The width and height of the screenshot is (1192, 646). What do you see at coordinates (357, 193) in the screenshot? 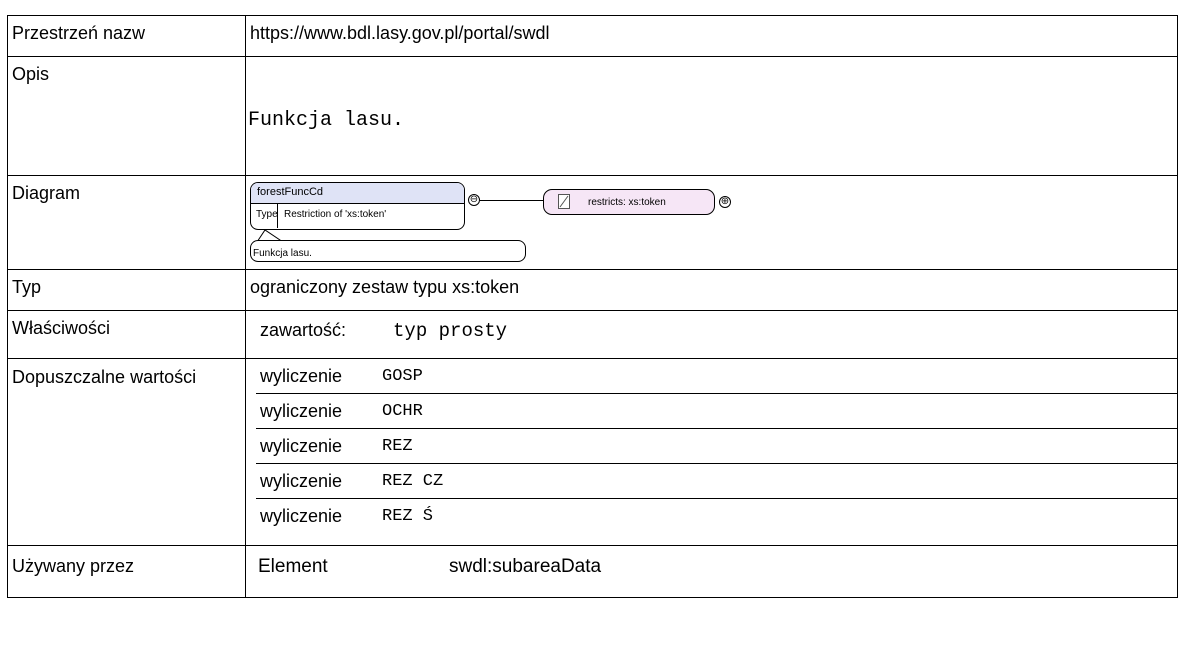
I see `element-name: forestFuncCd` at bounding box center [357, 193].